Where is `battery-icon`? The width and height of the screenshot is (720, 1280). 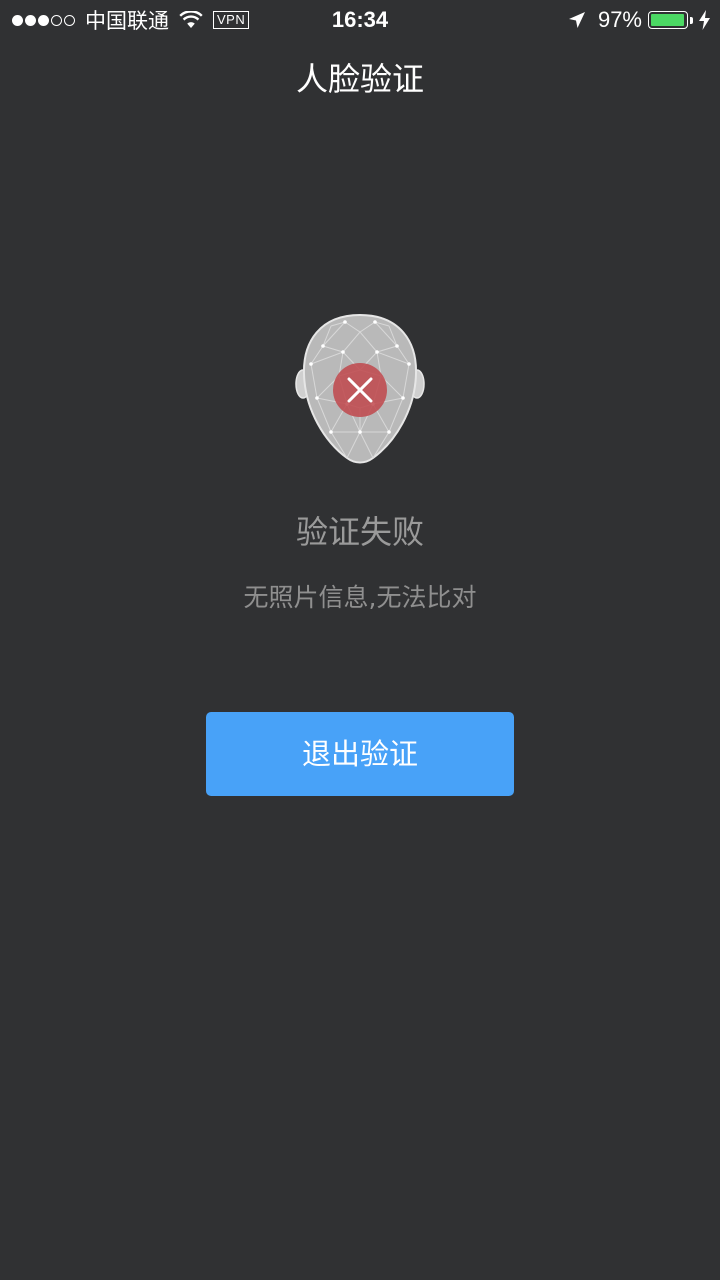
battery-icon is located at coordinates (668, 20).